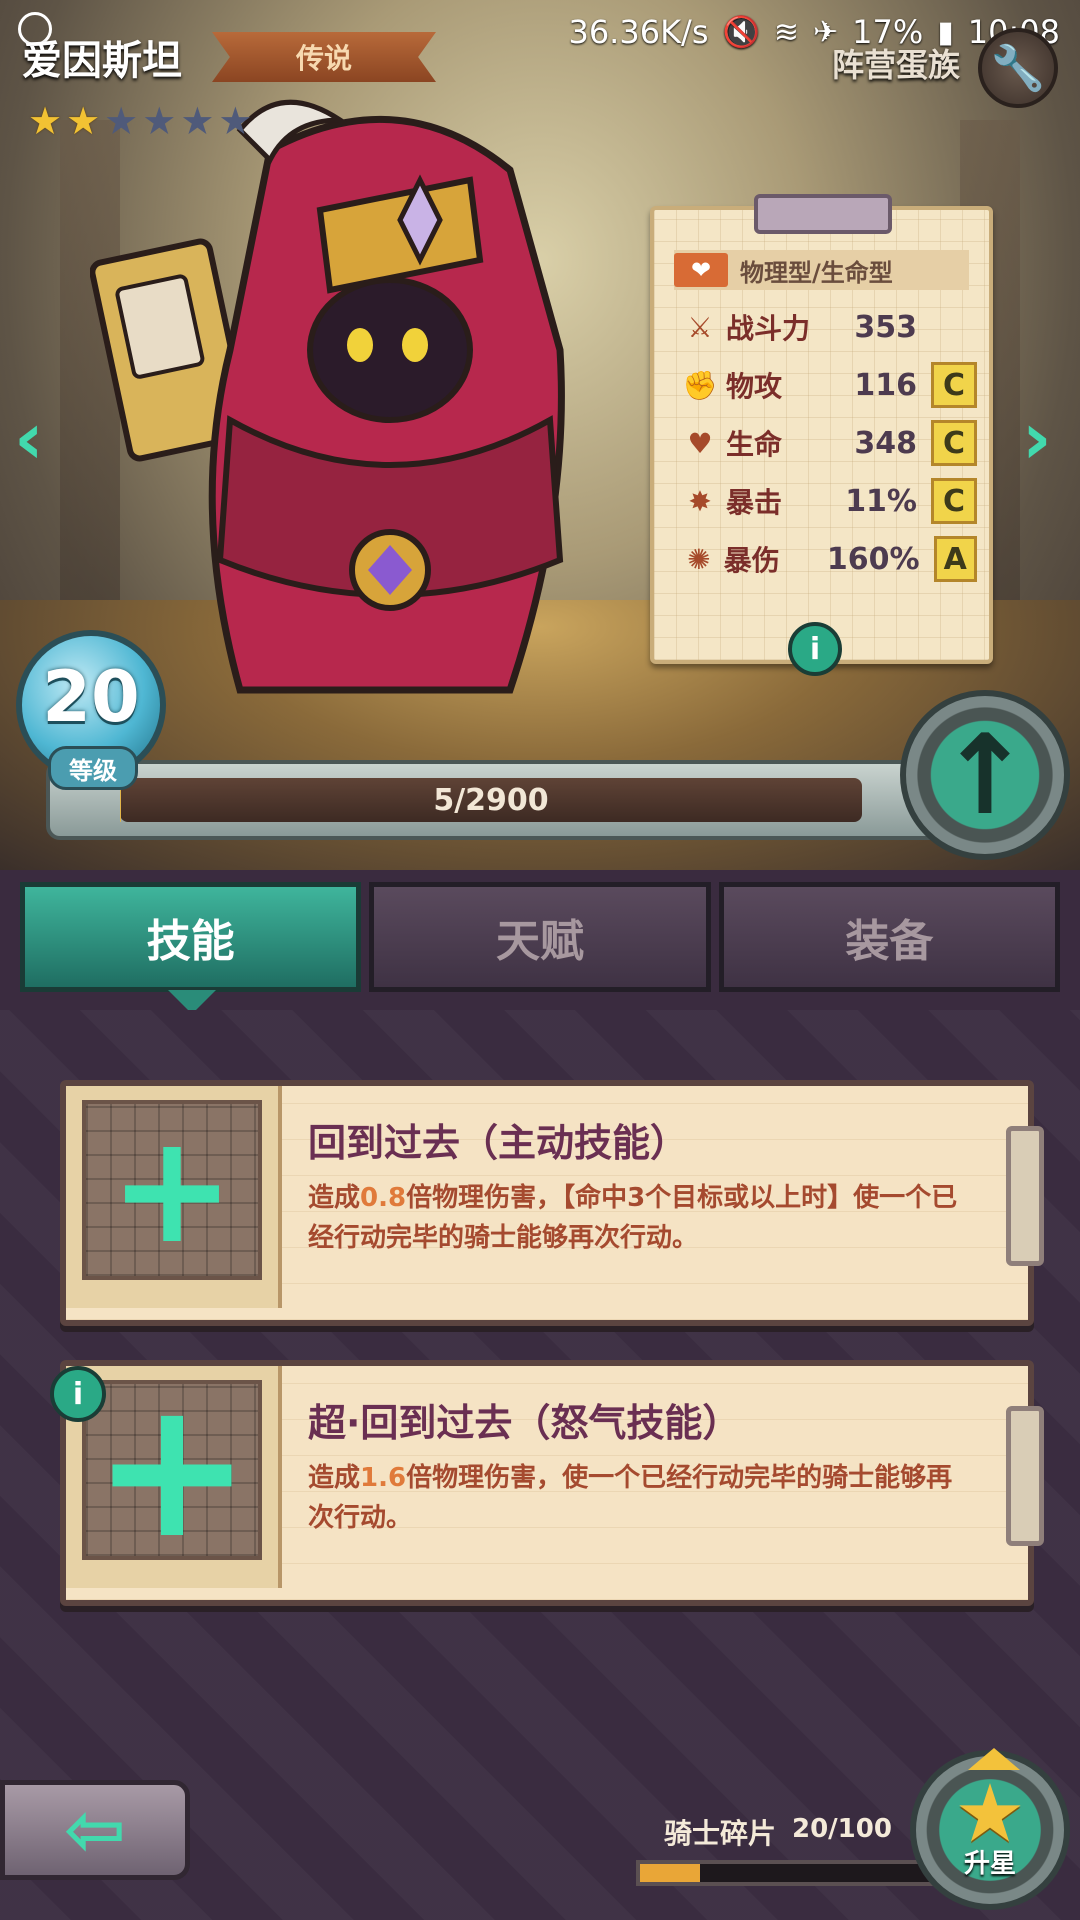 This screenshot has width=1080, height=1920. I want to click on stat-grade, so click(954, 327).